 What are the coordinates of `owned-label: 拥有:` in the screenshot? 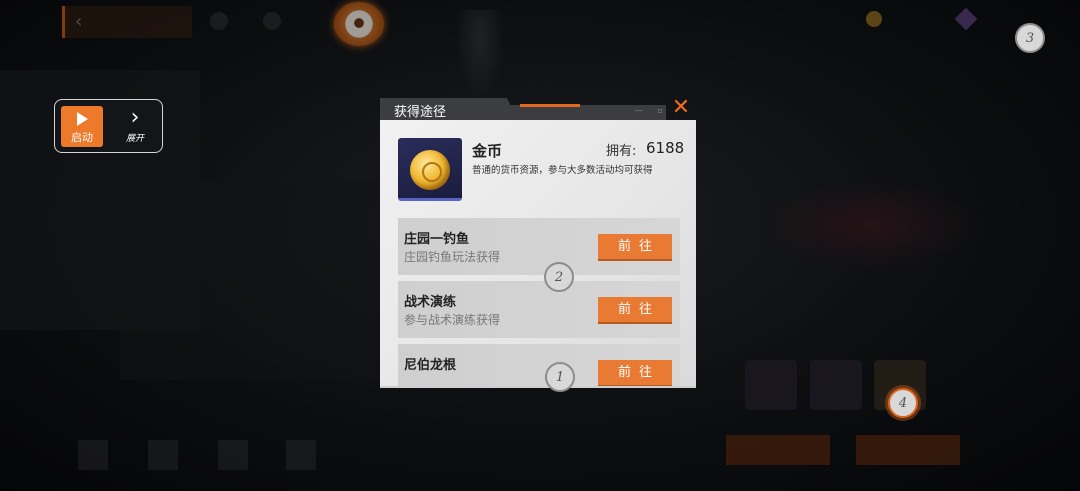 It's located at (621, 151).